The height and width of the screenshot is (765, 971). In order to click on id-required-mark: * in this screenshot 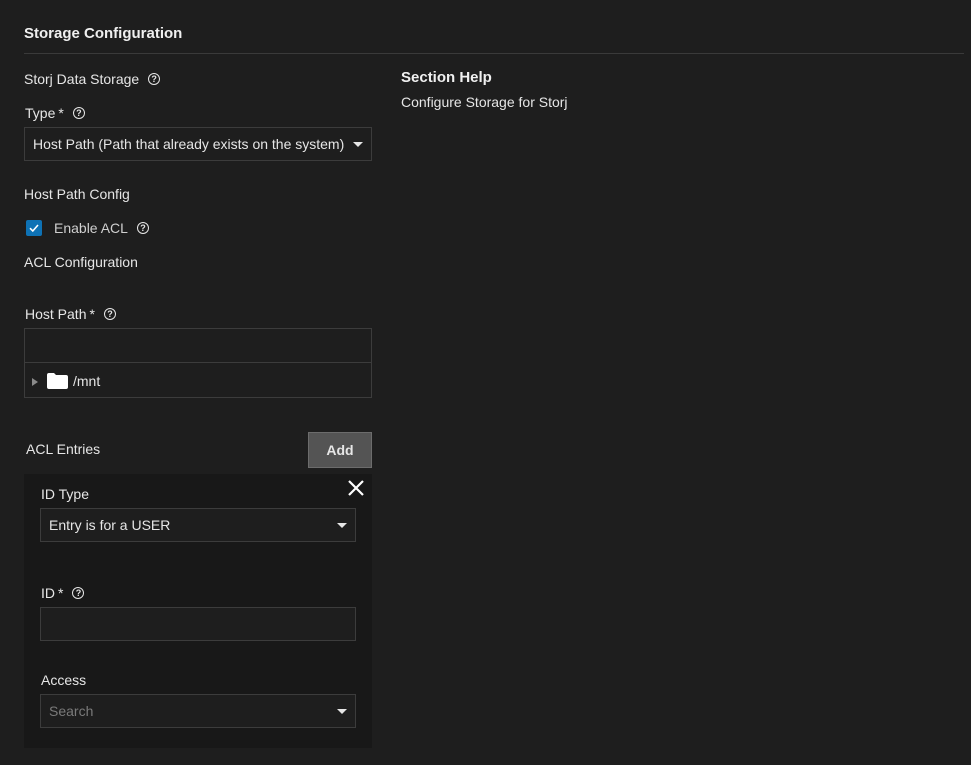, I will do `click(61, 593)`.